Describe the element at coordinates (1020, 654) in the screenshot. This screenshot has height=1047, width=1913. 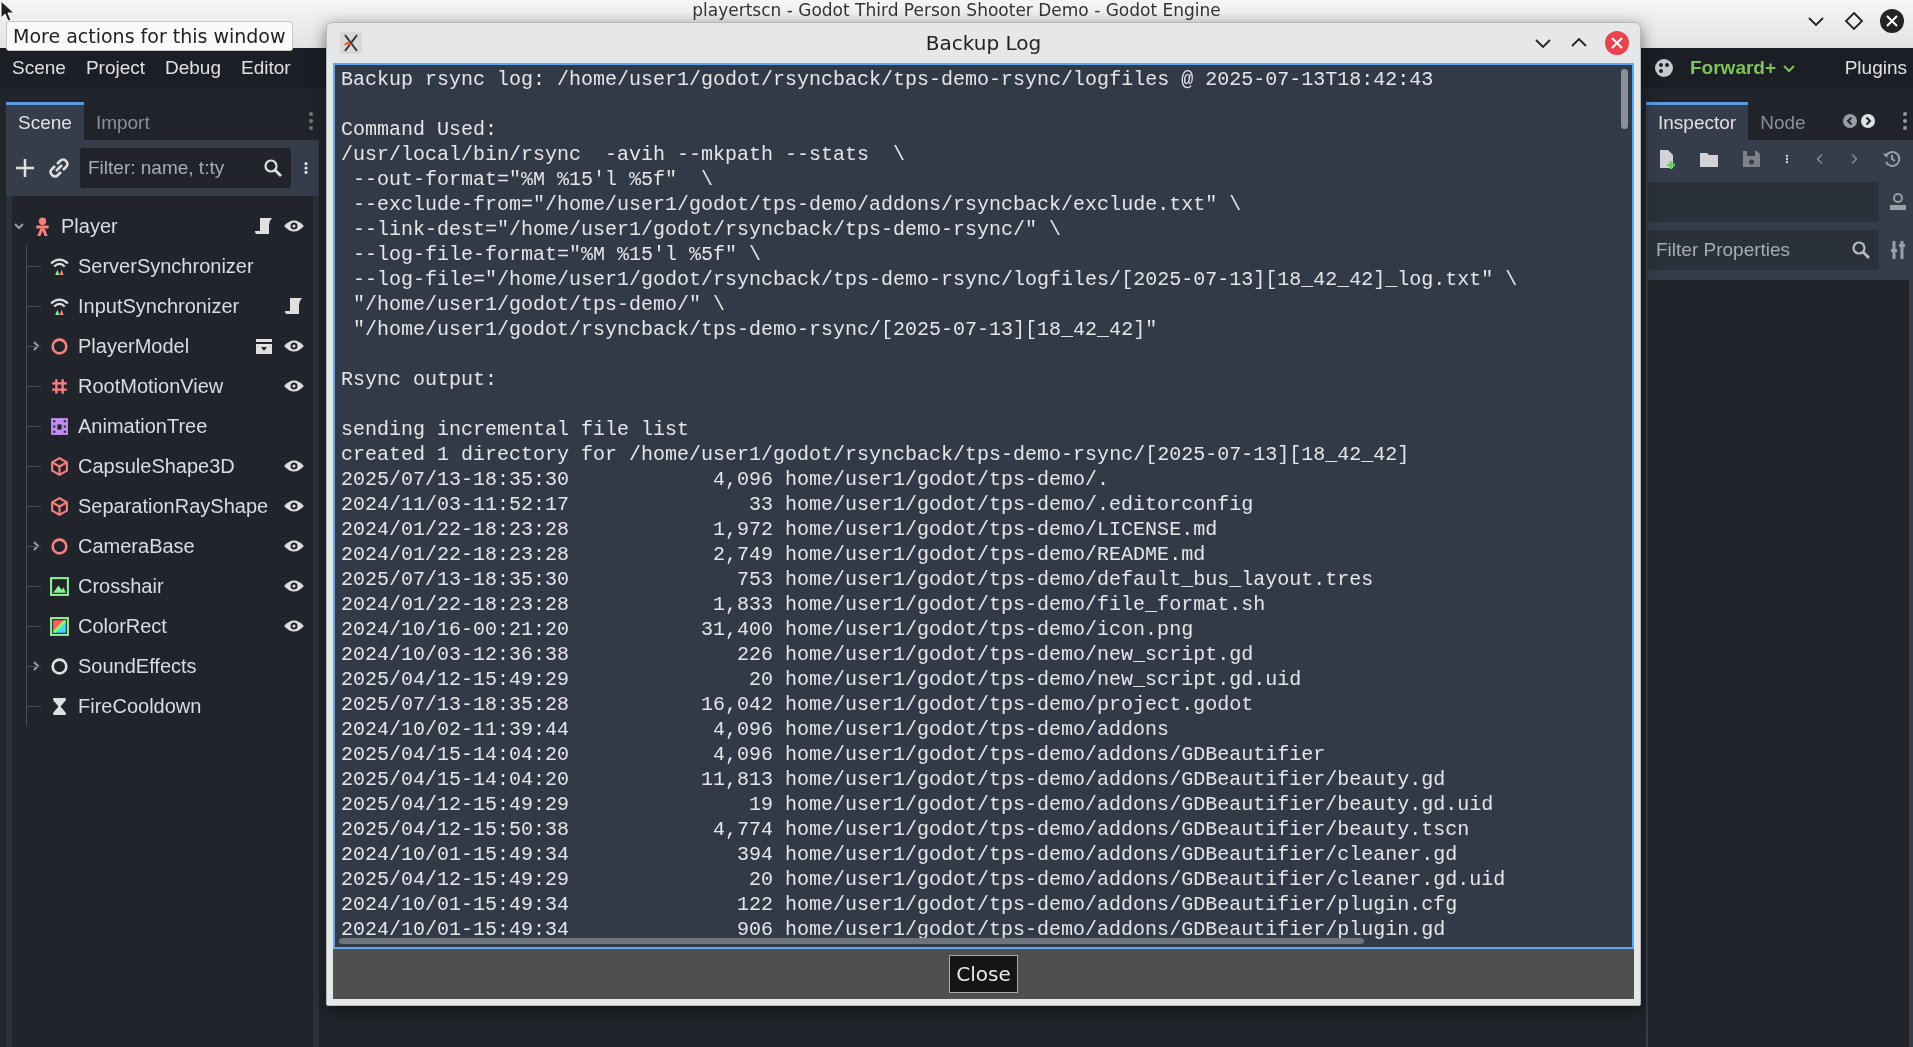
I see `file-path: home/user1/godot/tps-demo/new_script.gd` at that location.